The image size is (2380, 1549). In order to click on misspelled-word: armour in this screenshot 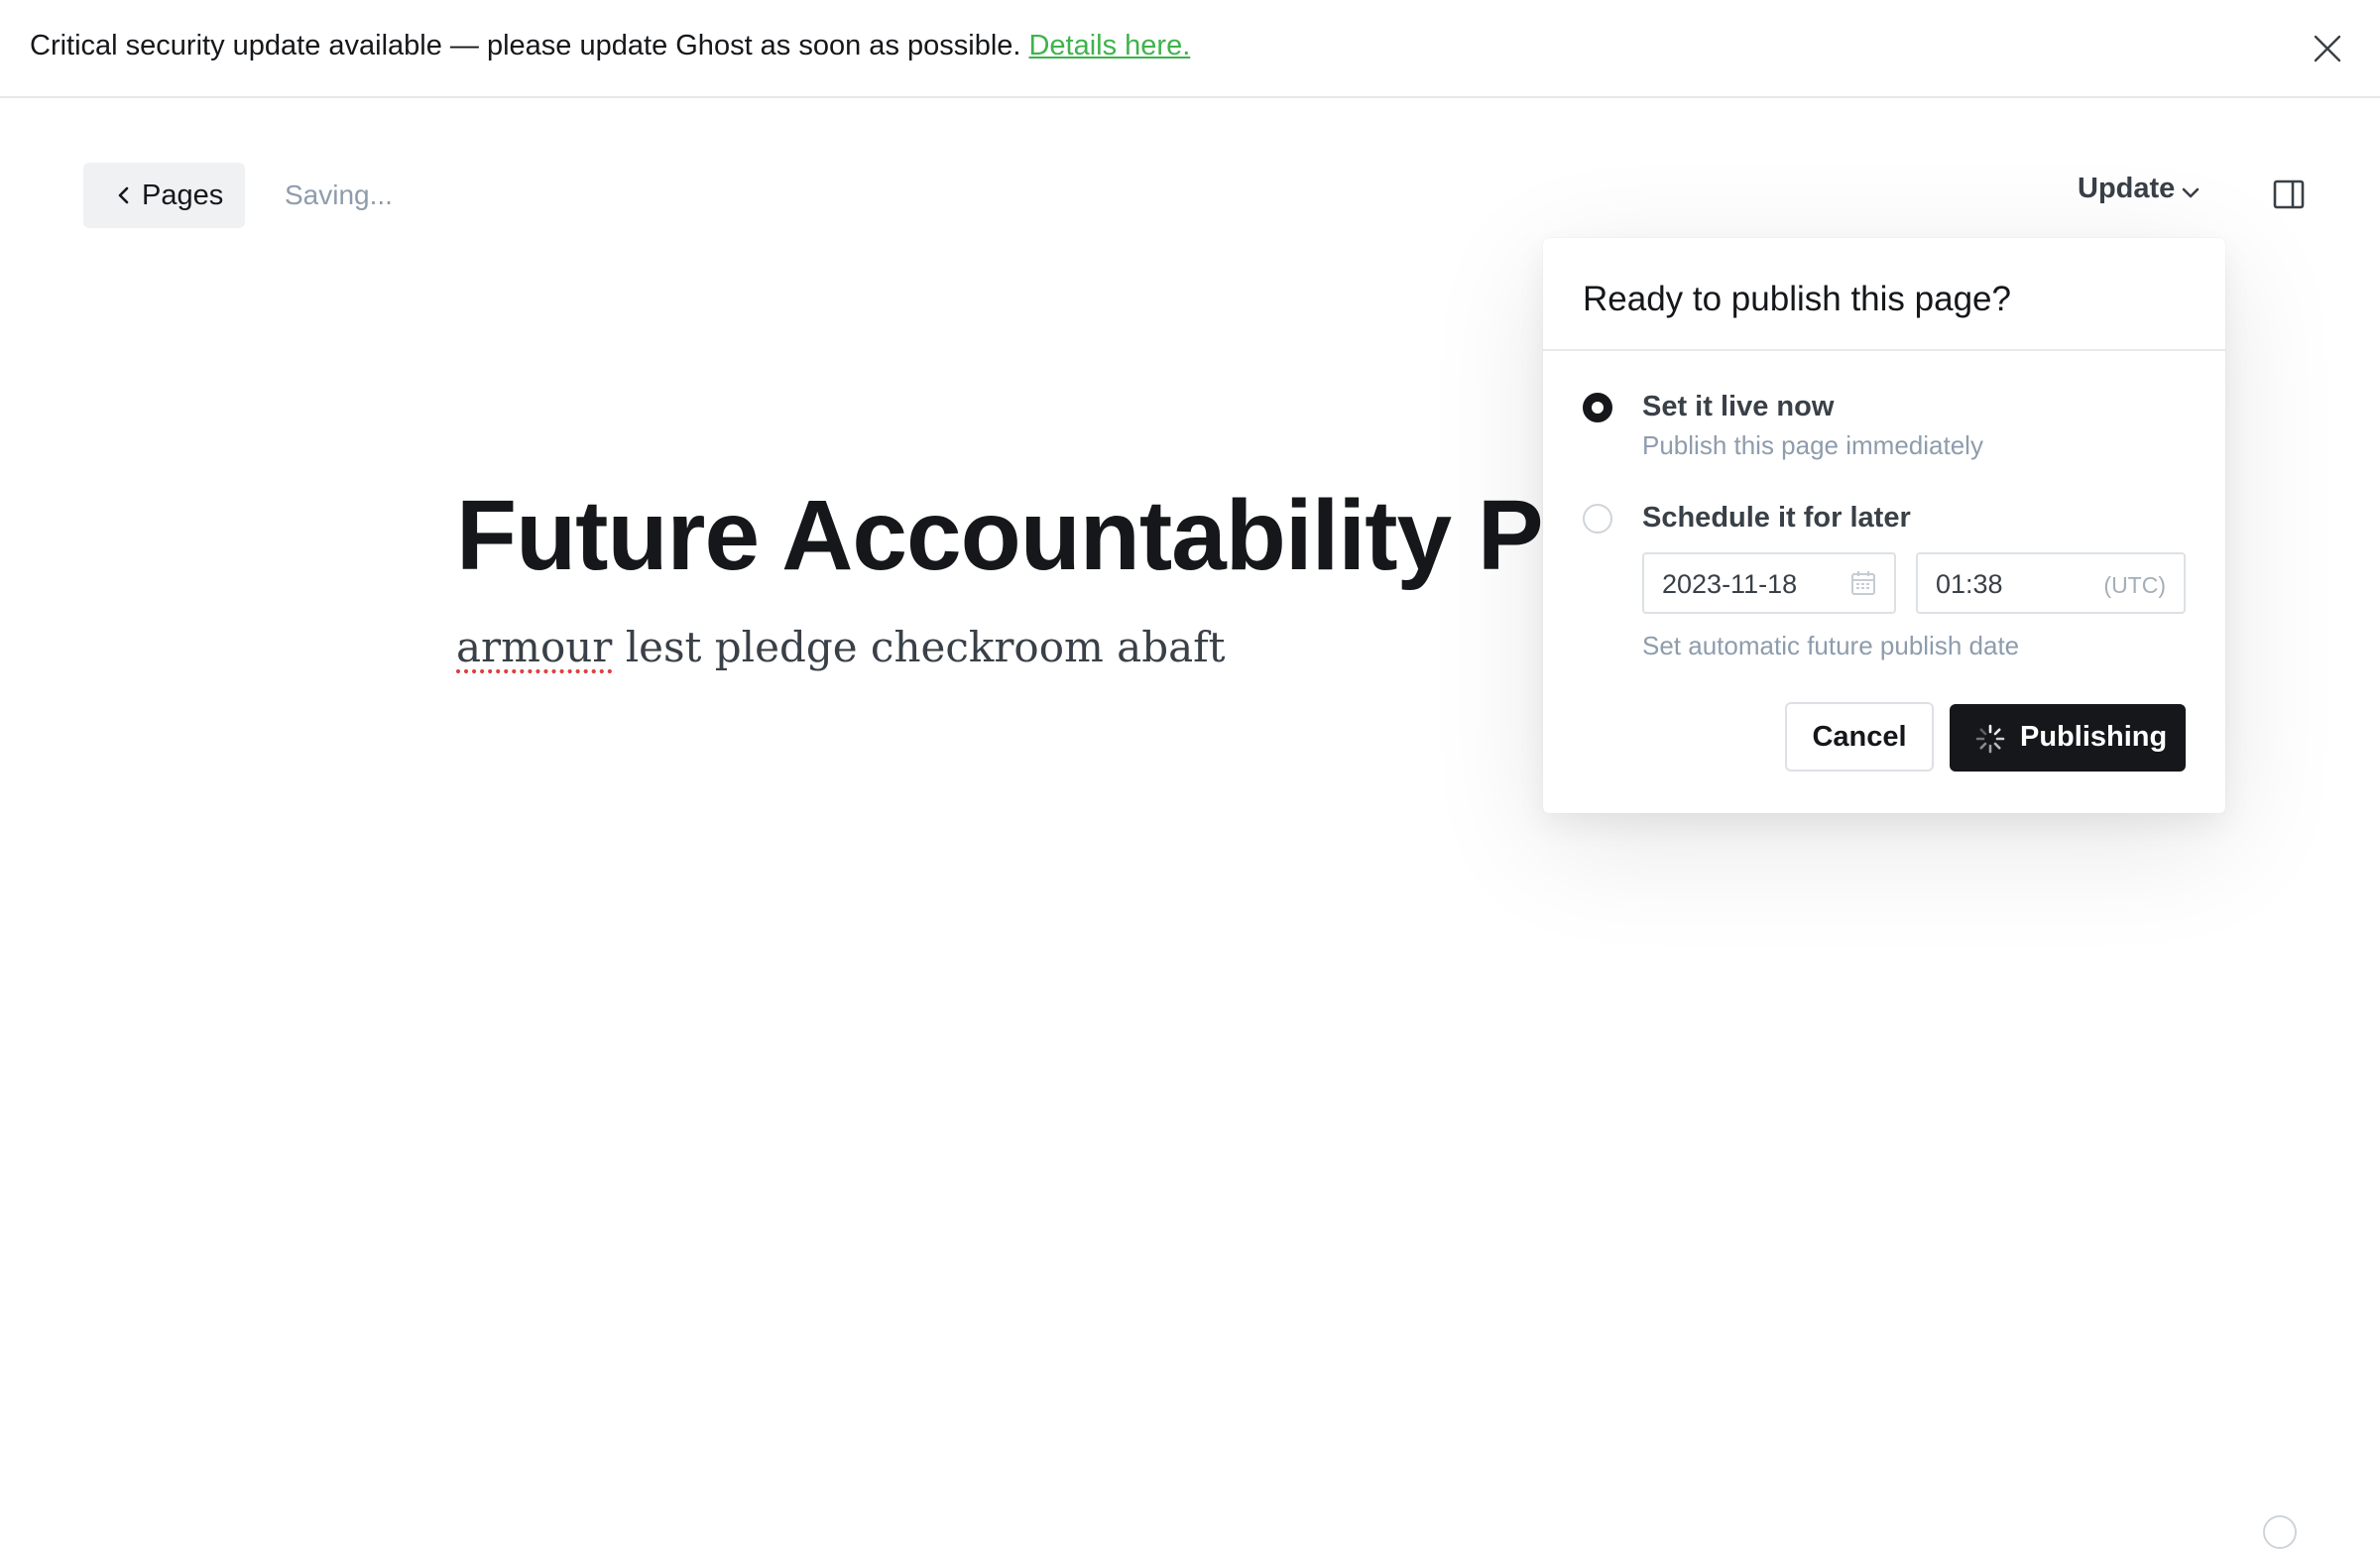, I will do `click(534, 647)`.